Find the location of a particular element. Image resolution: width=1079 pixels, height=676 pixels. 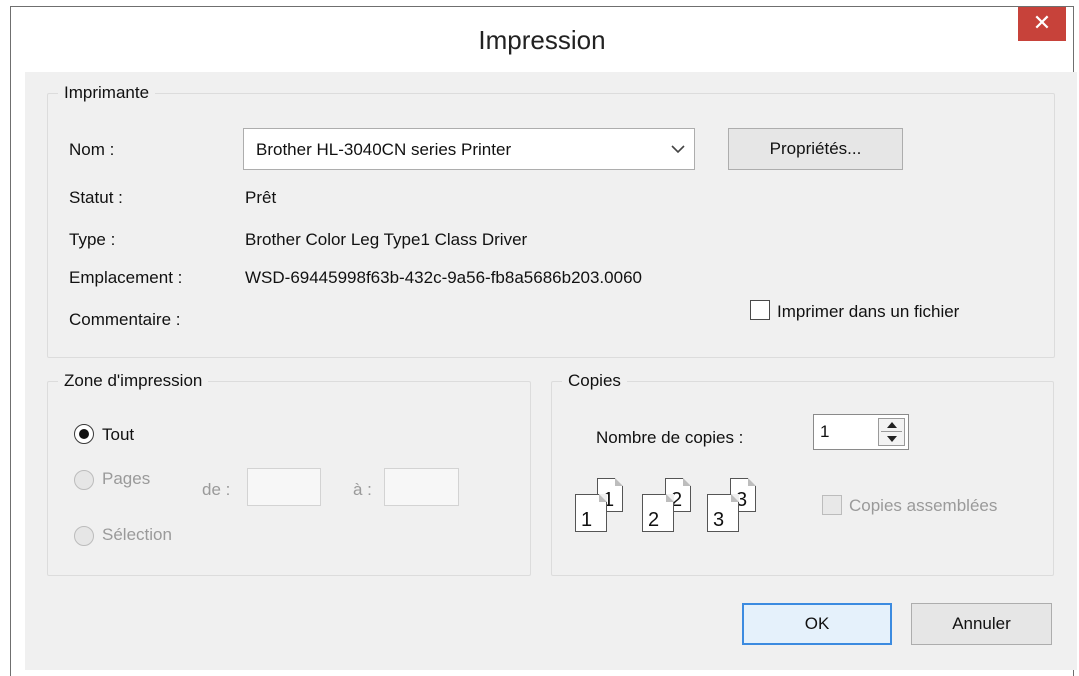

radio-selected-dot is located at coordinates (84, 434).